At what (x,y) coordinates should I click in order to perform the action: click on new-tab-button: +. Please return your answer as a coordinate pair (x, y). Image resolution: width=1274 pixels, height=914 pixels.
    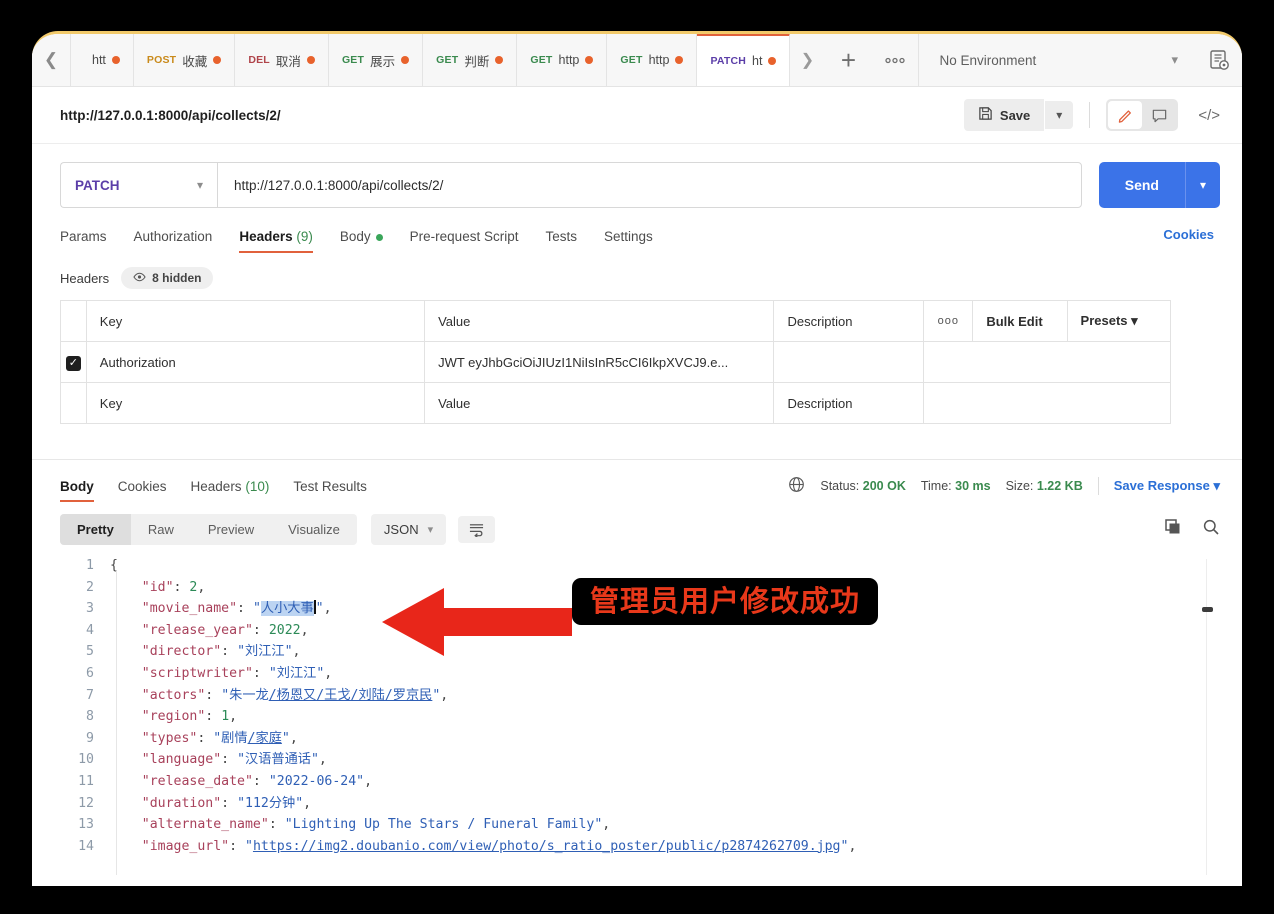
    Looking at the image, I should click on (848, 60).